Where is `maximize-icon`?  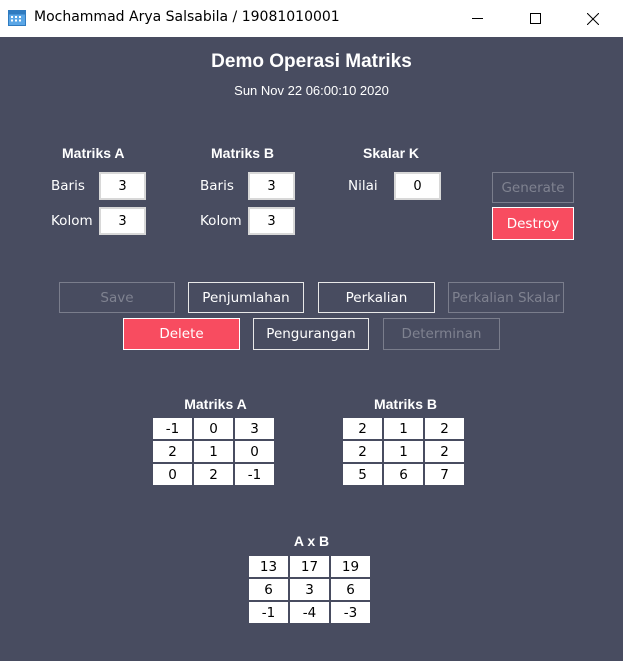
maximize-icon is located at coordinates (535, 18).